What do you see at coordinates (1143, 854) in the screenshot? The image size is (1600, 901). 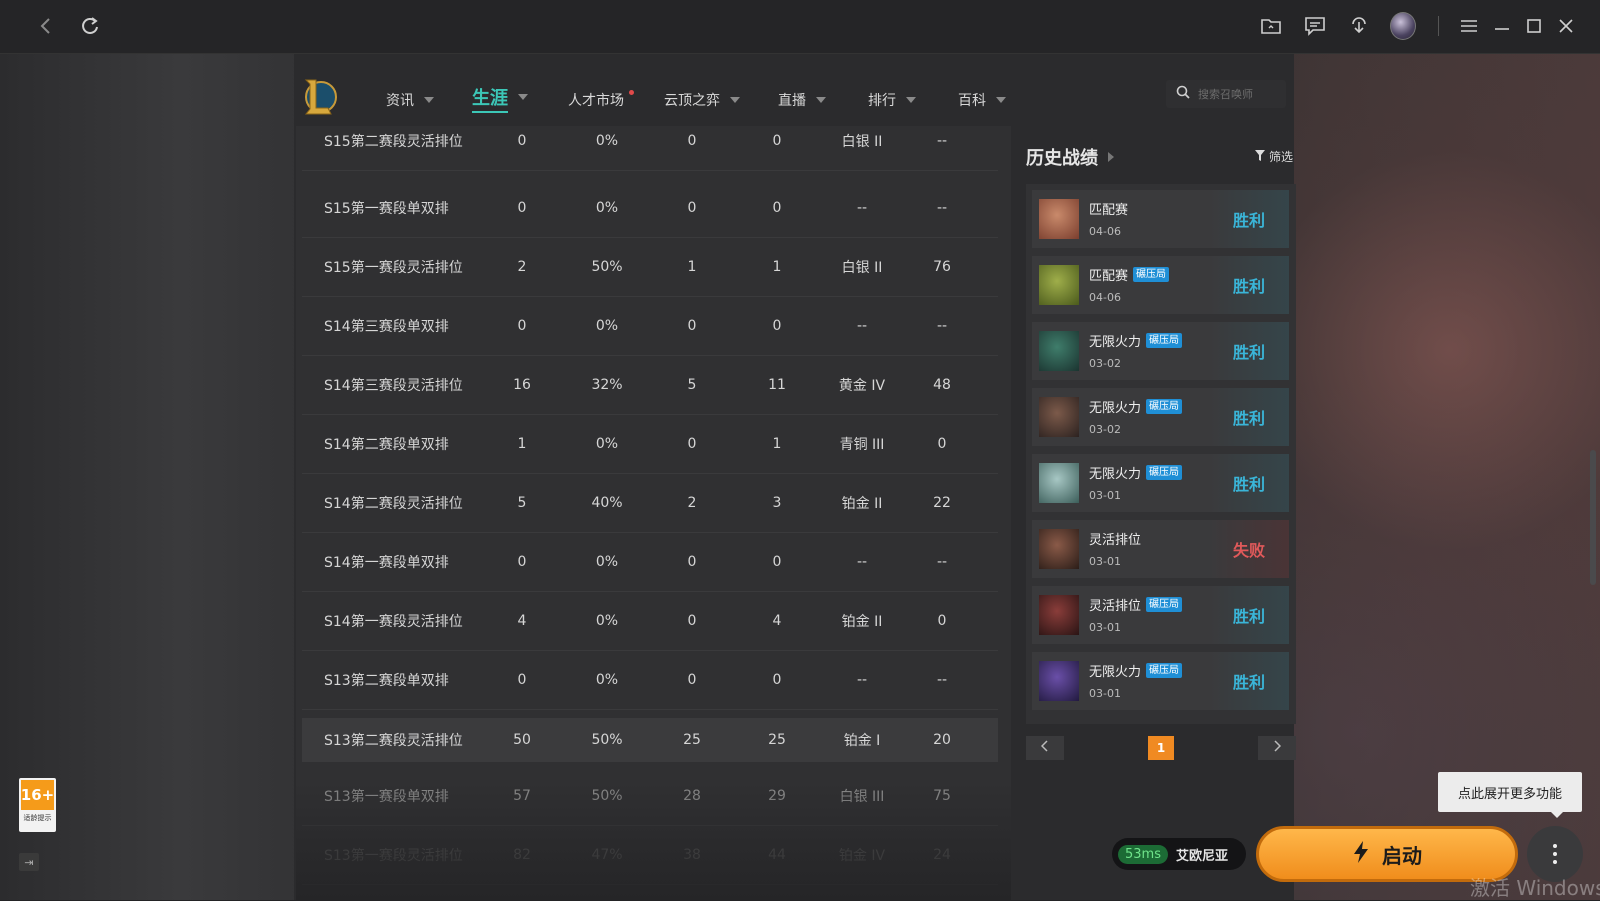 I see `ping-badge: 53ms` at bounding box center [1143, 854].